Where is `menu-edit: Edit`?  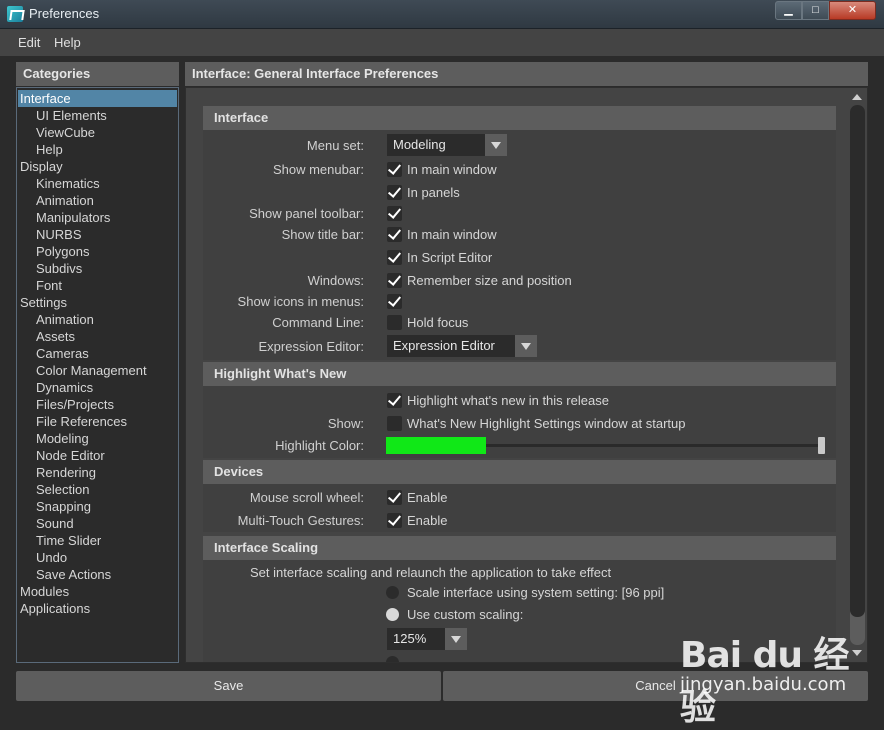
menu-edit: Edit is located at coordinates (29, 42).